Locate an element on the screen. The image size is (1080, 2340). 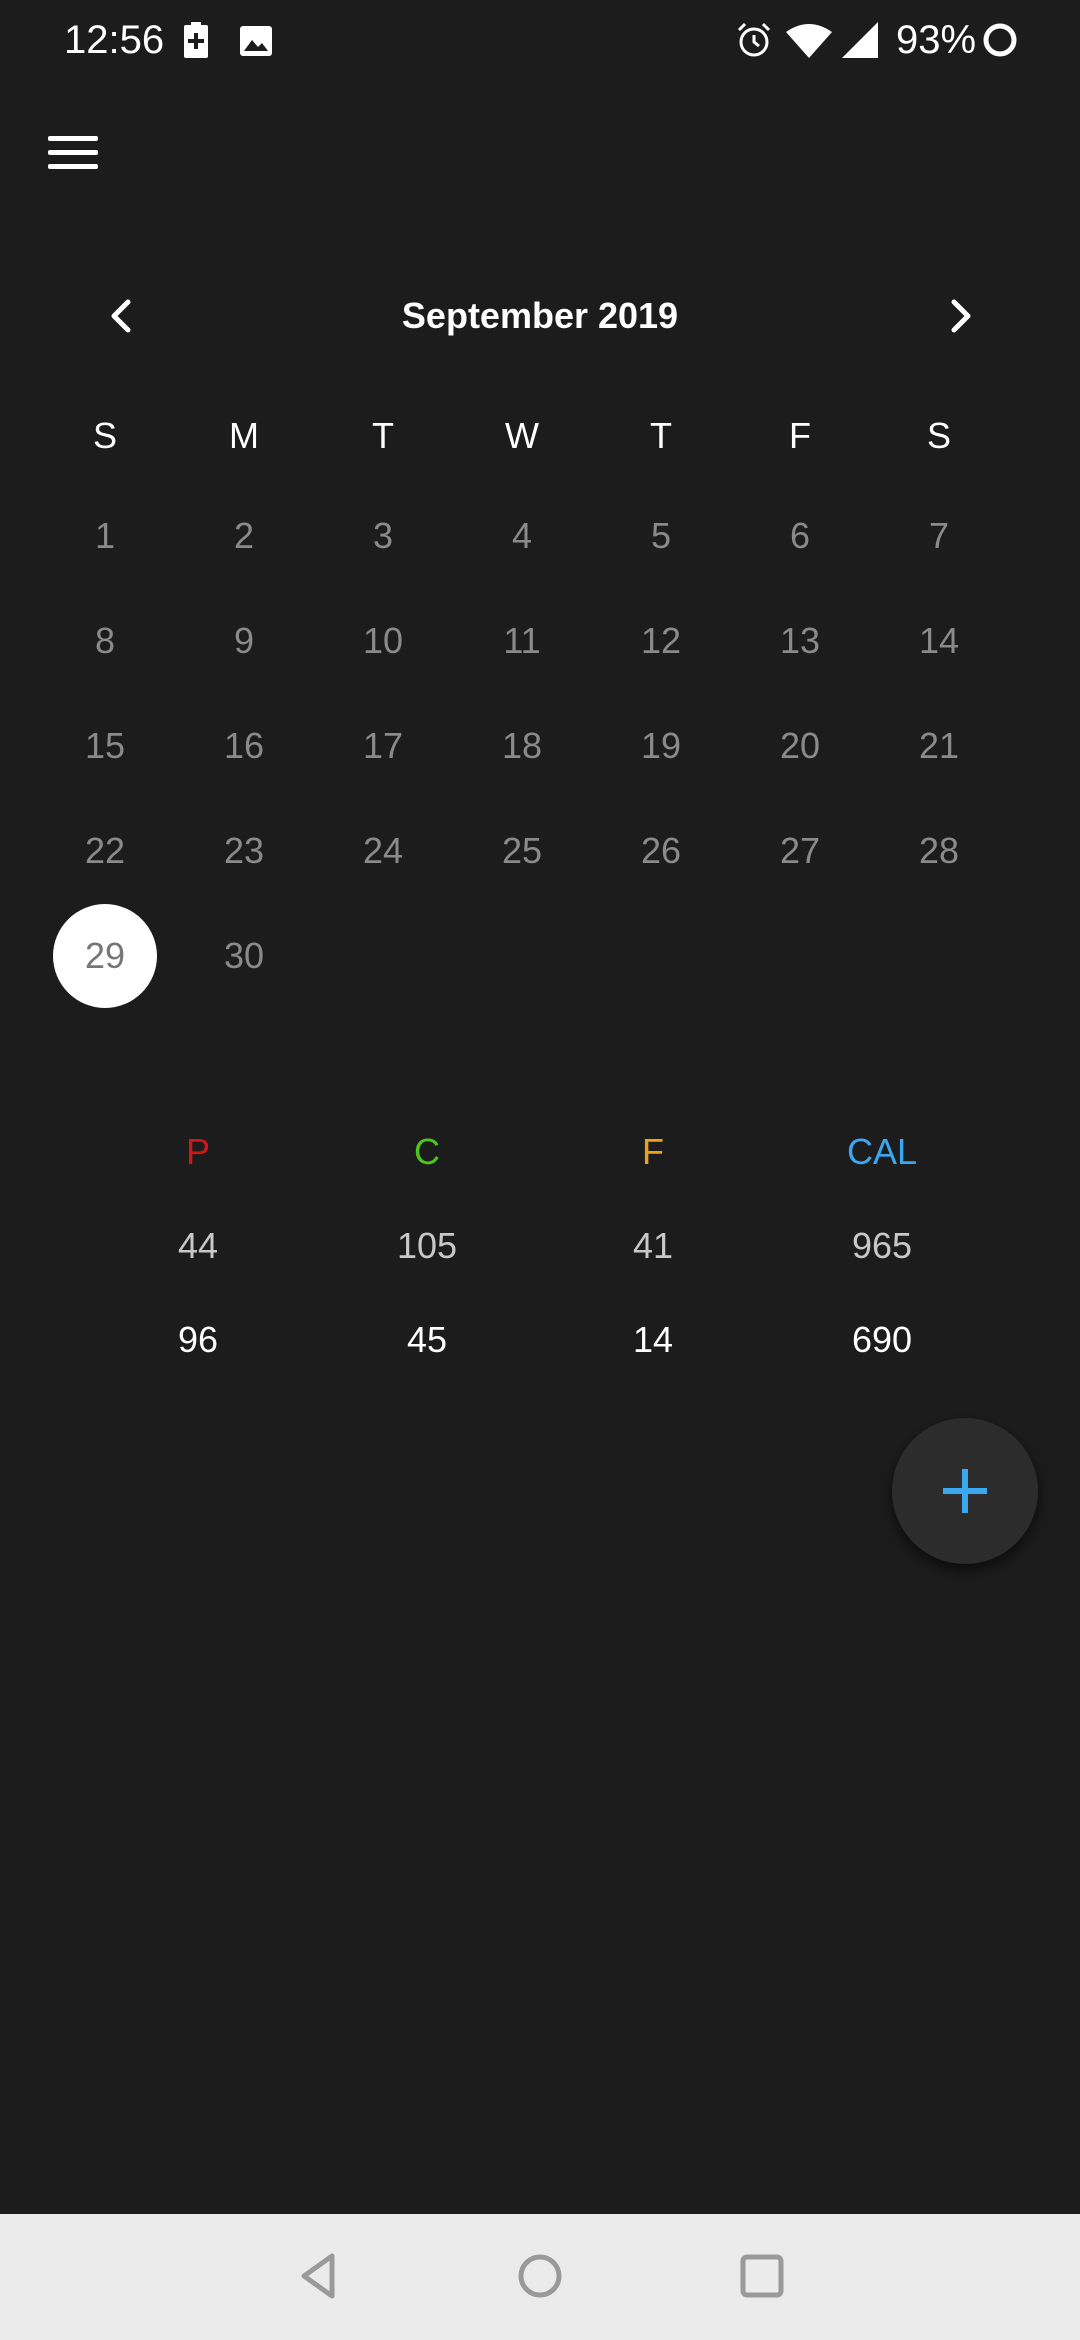
calendar-day: 17 is located at coordinates (383, 746).